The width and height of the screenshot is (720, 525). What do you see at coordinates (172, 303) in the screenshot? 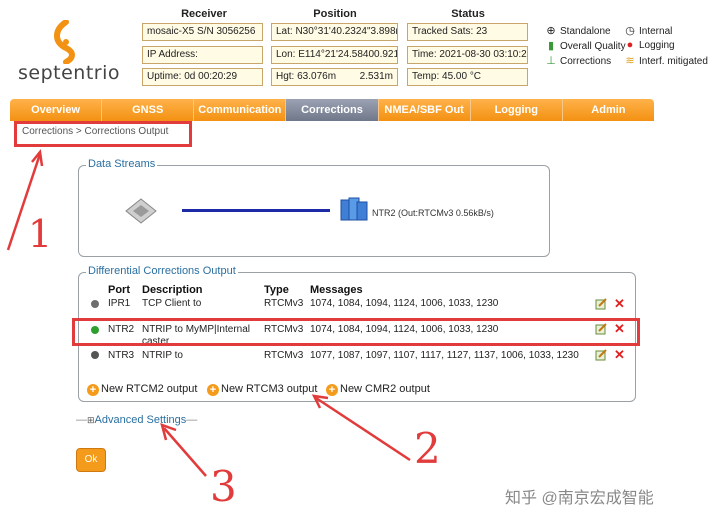
I see `row-description: TCP Client to` at bounding box center [172, 303].